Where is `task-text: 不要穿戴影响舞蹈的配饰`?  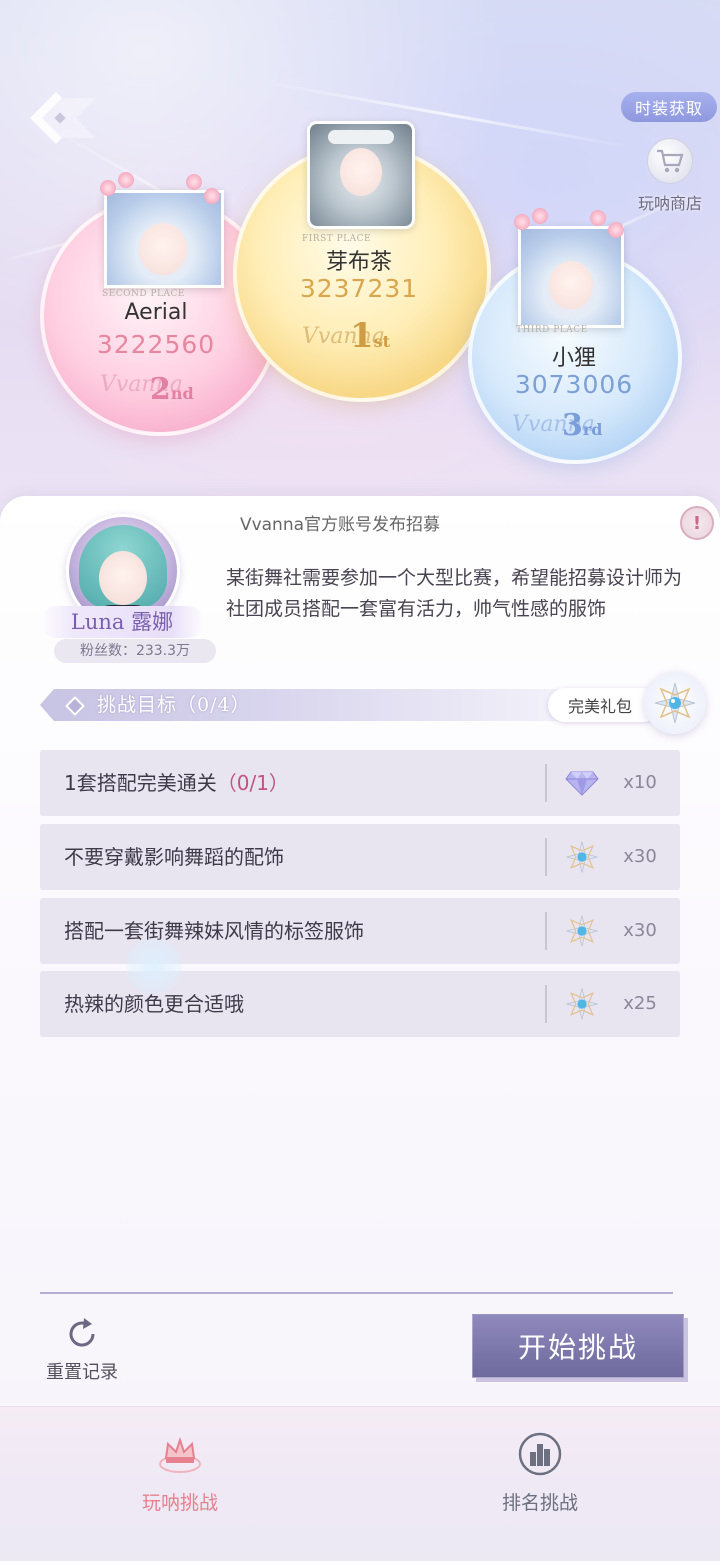 task-text: 不要穿戴影响舞蹈的配饰 is located at coordinates (174, 857).